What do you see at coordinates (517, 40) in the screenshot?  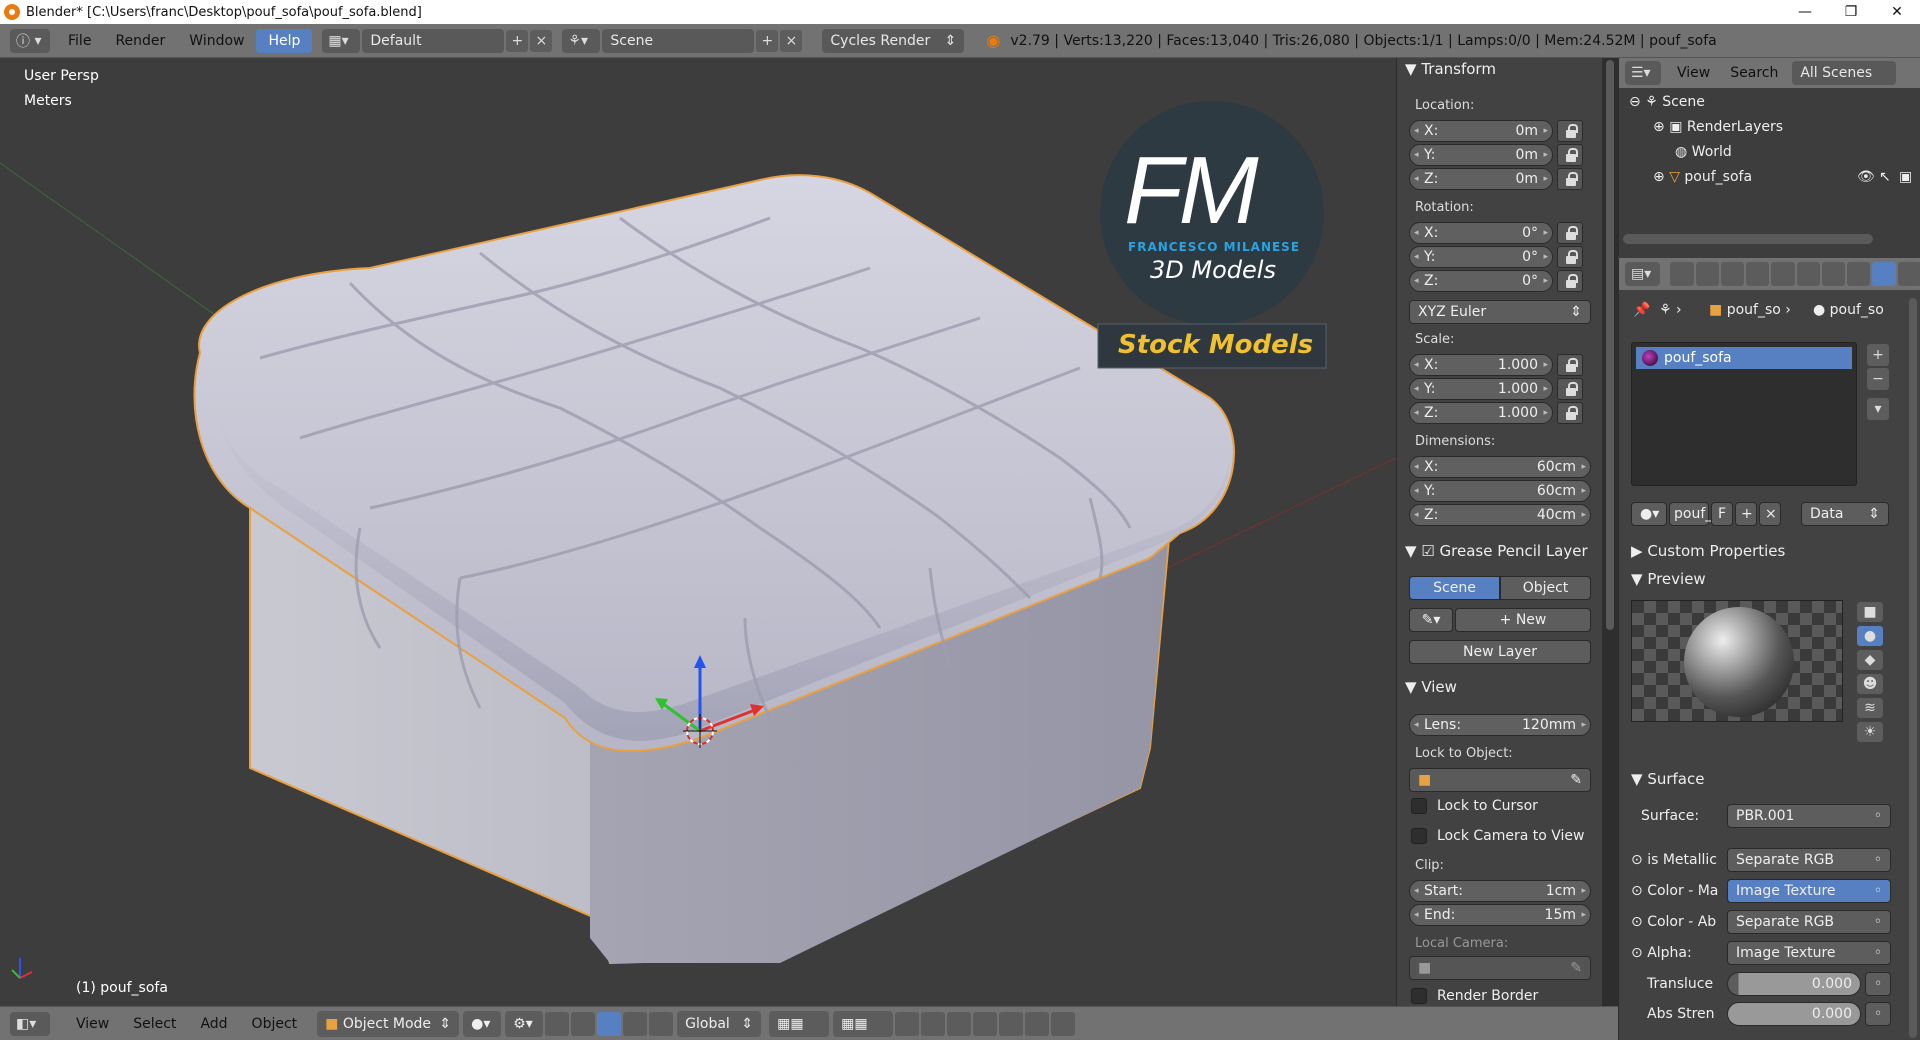 I see `add-screen-icon: +` at bounding box center [517, 40].